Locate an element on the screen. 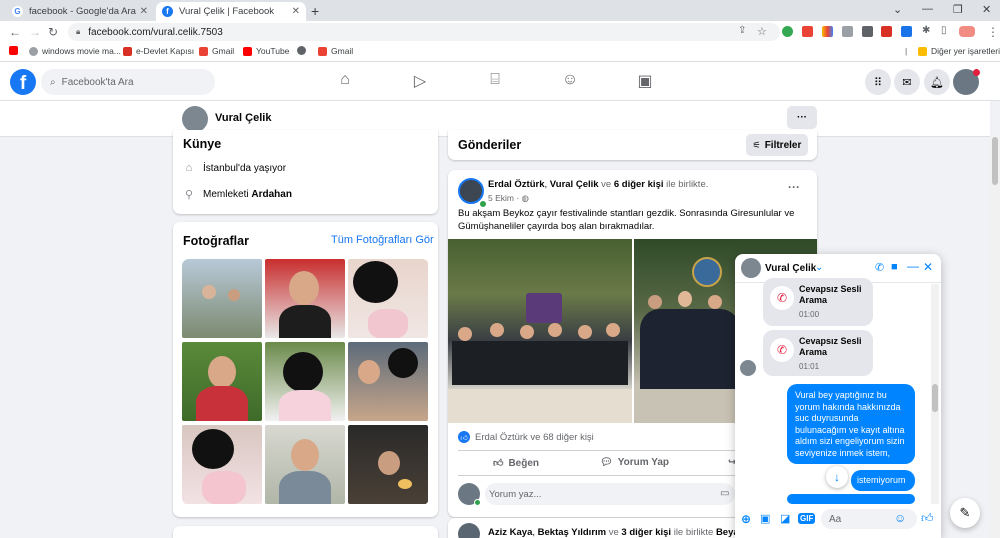 This screenshot has width=1000, height=538. tagged-others-link: 3 diğer kişi is located at coordinates (646, 532).